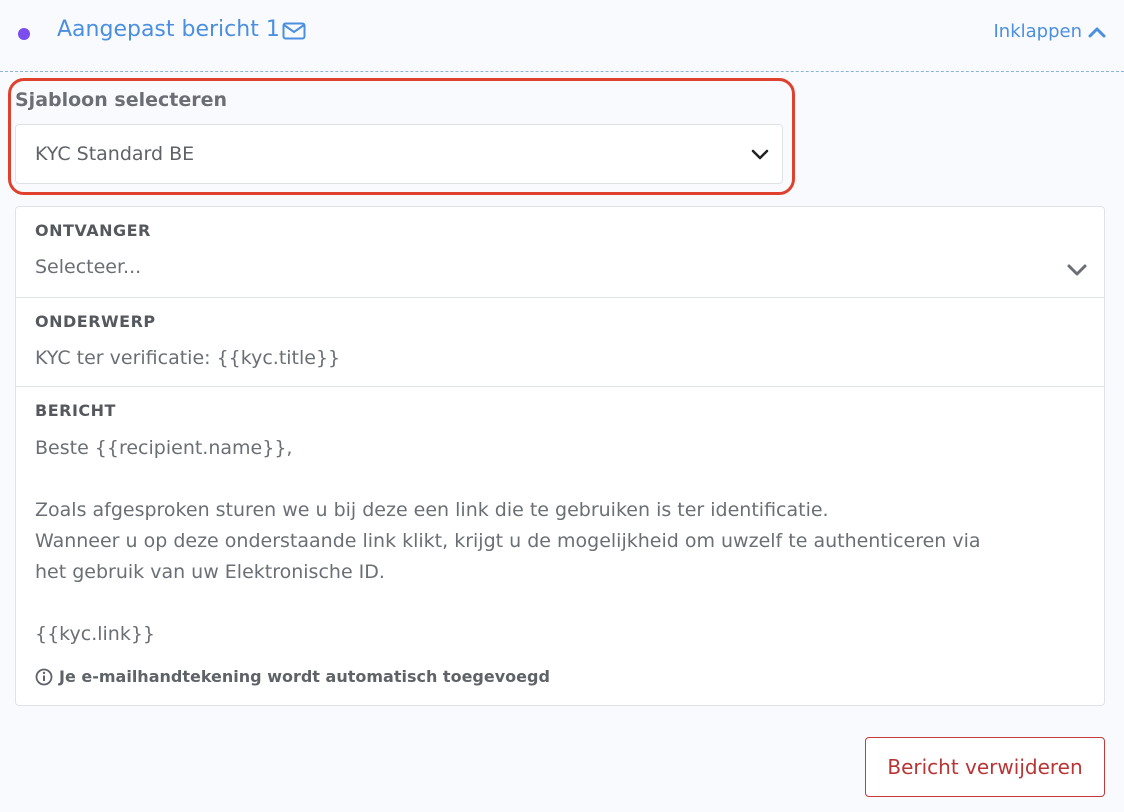  What do you see at coordinates (121, 100) in the screenshot?
I see `template-select-label: Sjabloon selecteren` at bounding box center [121, 100].